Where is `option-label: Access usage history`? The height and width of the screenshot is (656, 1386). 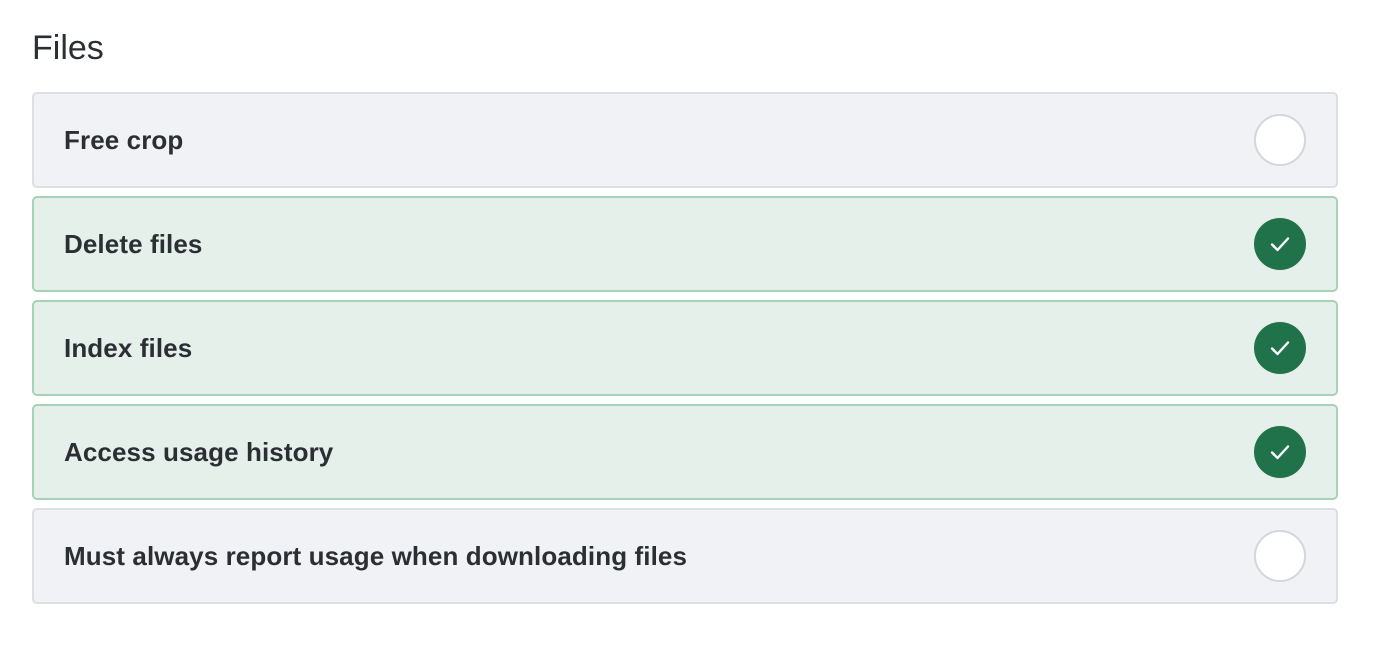 option-label: Access usage history is located at coordinates (199, 451).